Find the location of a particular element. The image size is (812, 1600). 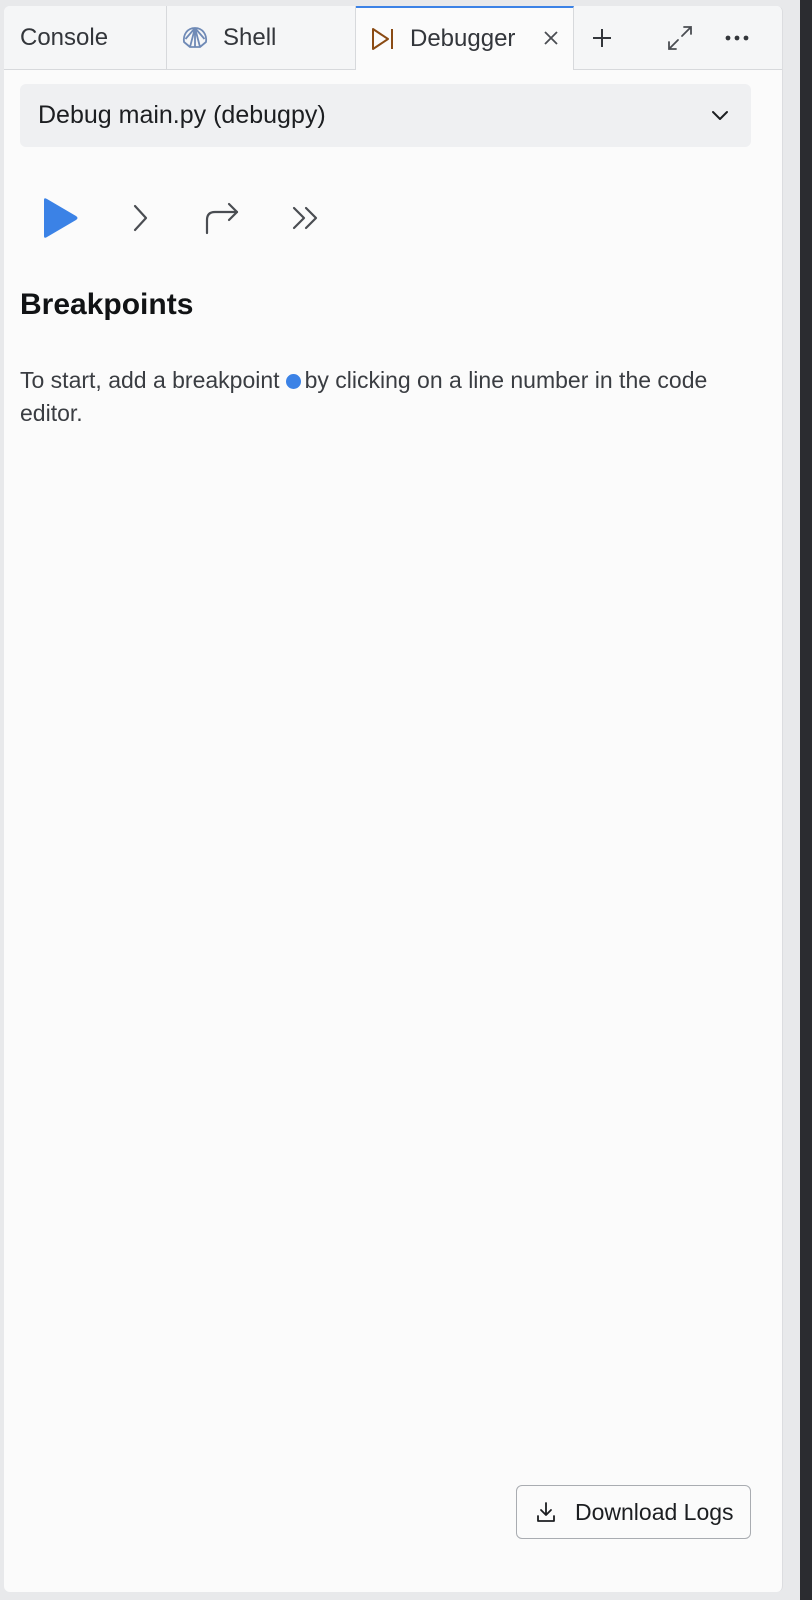

tab-console-label: Console is located at coordinates (64, 37).